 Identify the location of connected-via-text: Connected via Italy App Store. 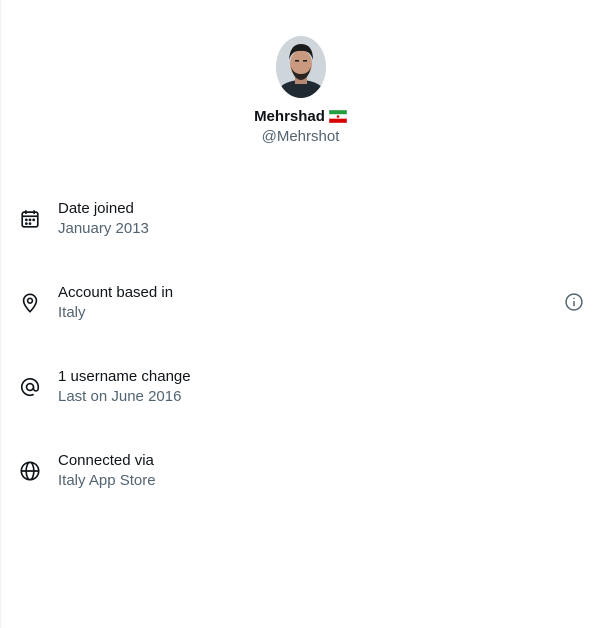
(107, 471).